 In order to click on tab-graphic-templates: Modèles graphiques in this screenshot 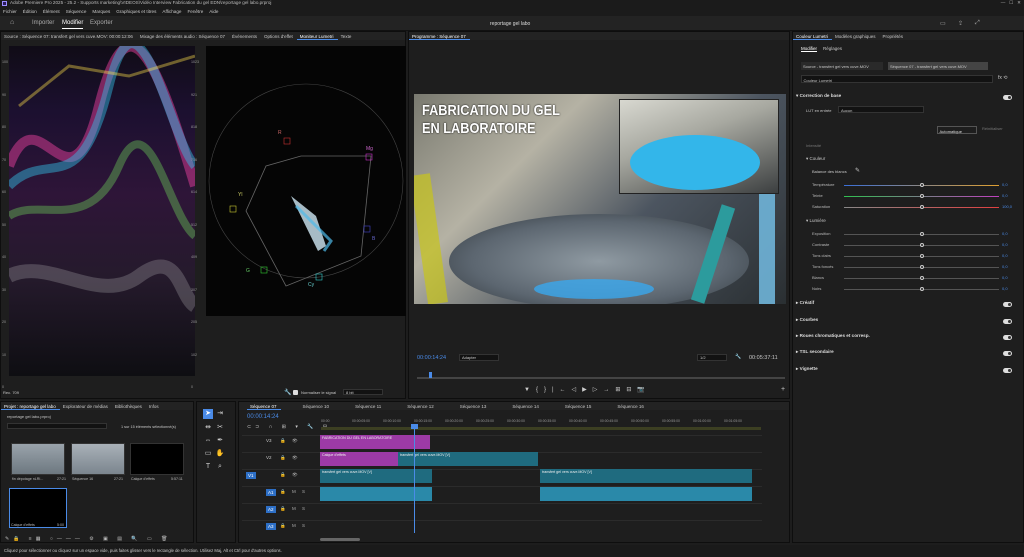, I will do `click(856, 35)`.